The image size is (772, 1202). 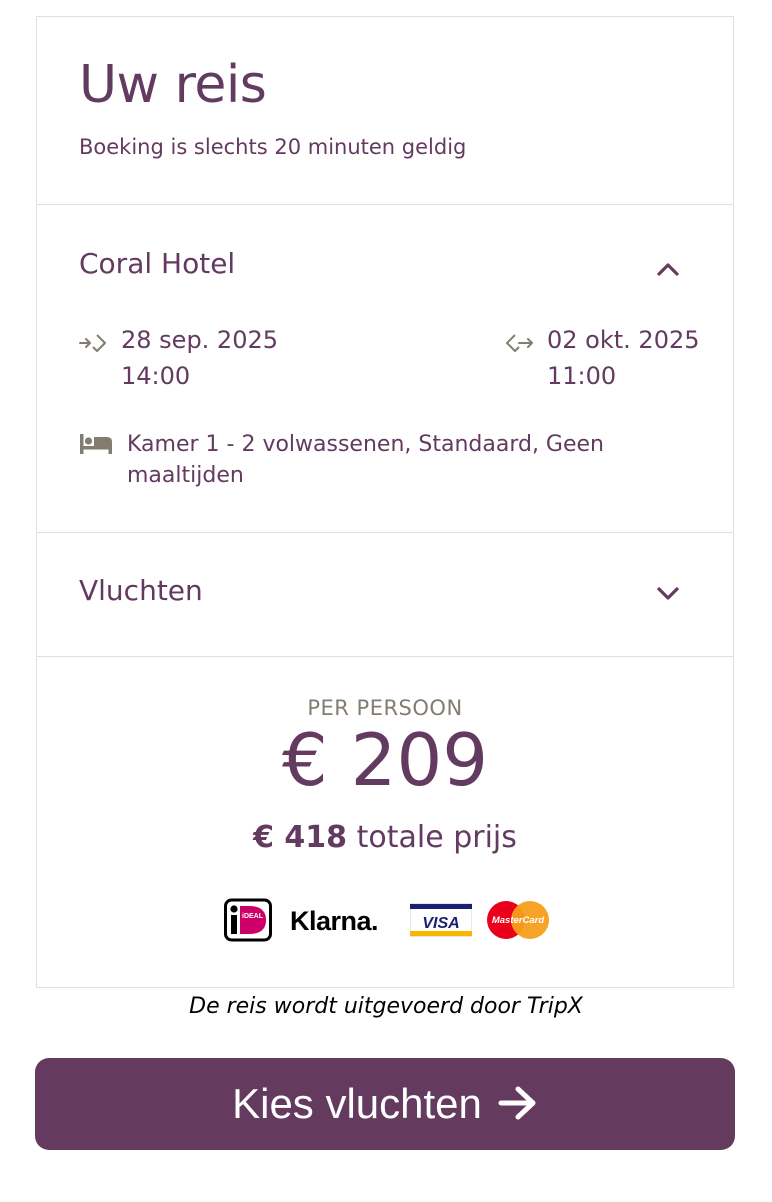 I want to click on choose-flights-label: Kies vluchten, so click(x=357, y=1103).